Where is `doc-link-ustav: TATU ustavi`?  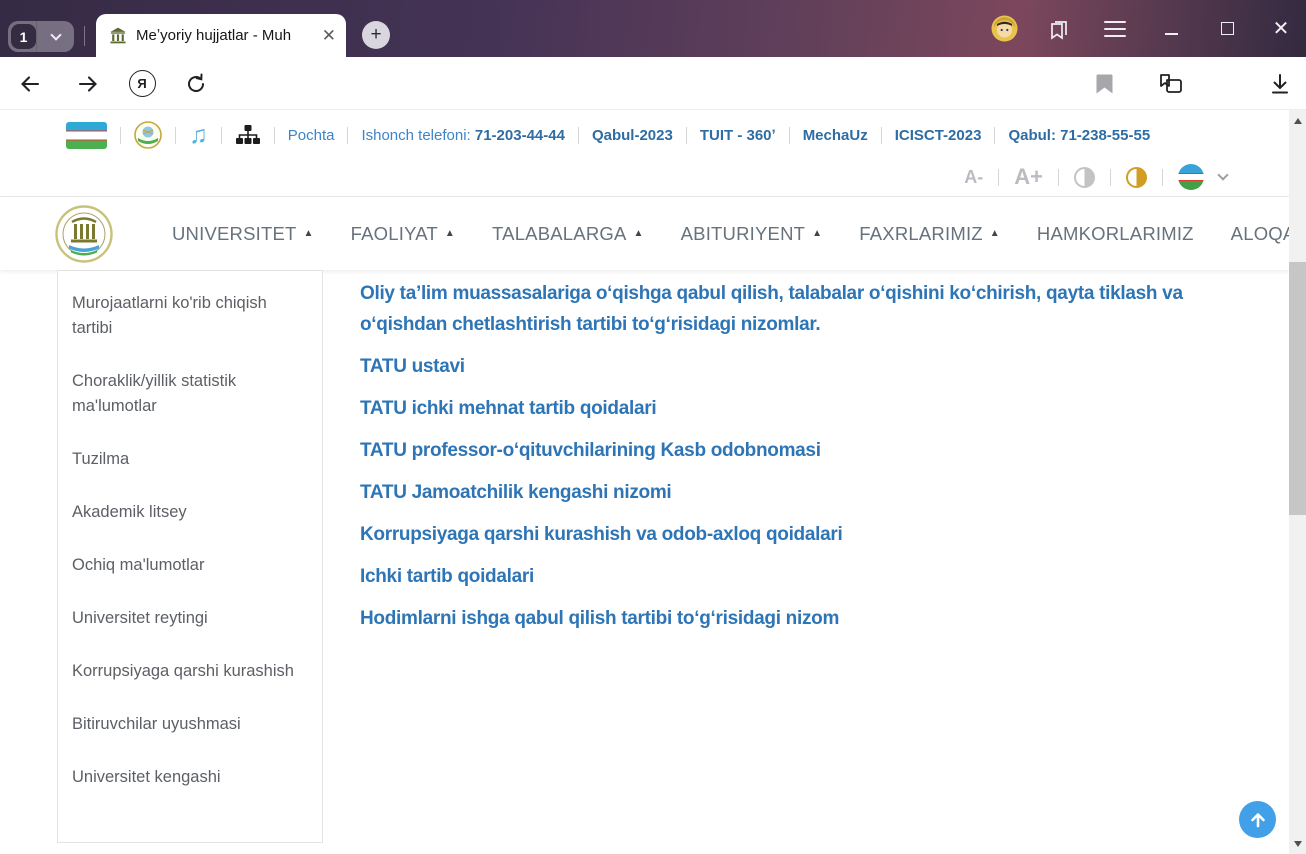 doc-link-ustav: TATU ustavi is located at coordinates (800, 366).